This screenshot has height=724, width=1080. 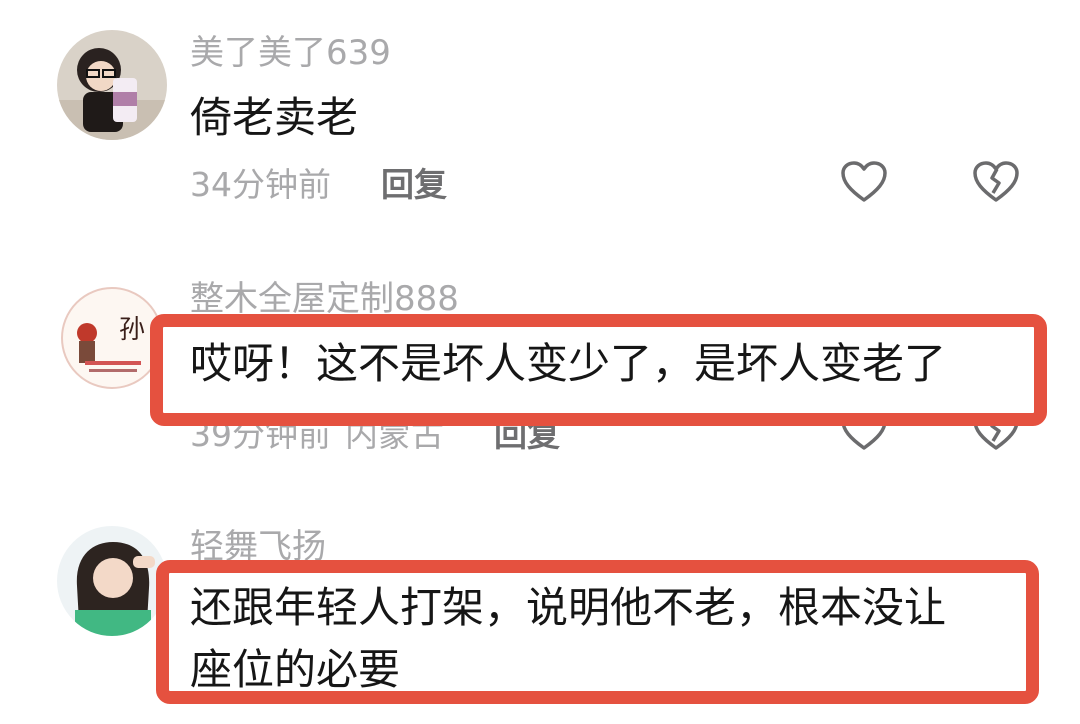 What do you see at coordinates (864, 182) in the screenshot?
I see `like-heart-icon` at bounding box center [864, 182].